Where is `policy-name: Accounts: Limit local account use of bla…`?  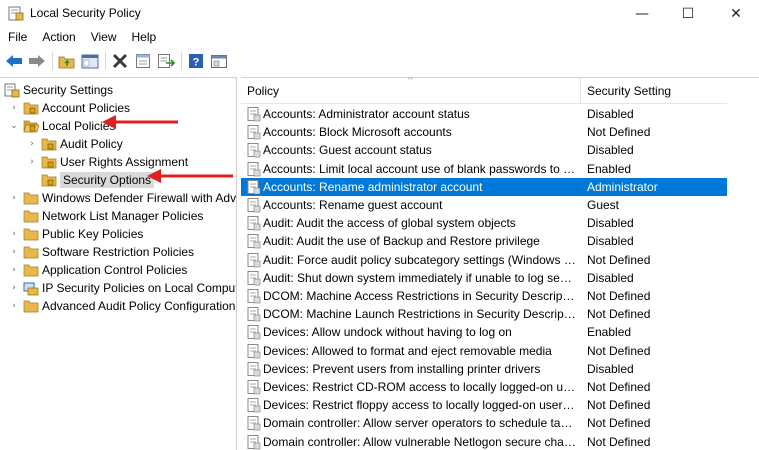 policy-name: Accounts: Limit local account use of bla… is located at coordinates (420, 168).